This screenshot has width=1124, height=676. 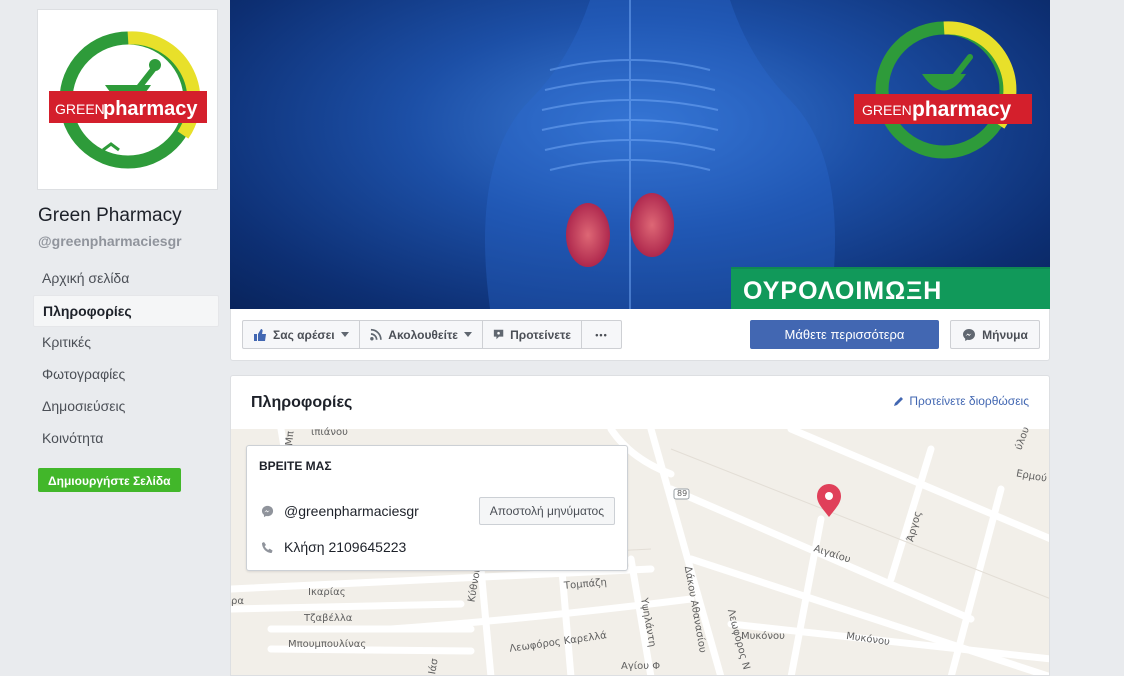 I want to click on sidebar-item-posts: Δημοσιεύσεις, so click(x=126, y=407).